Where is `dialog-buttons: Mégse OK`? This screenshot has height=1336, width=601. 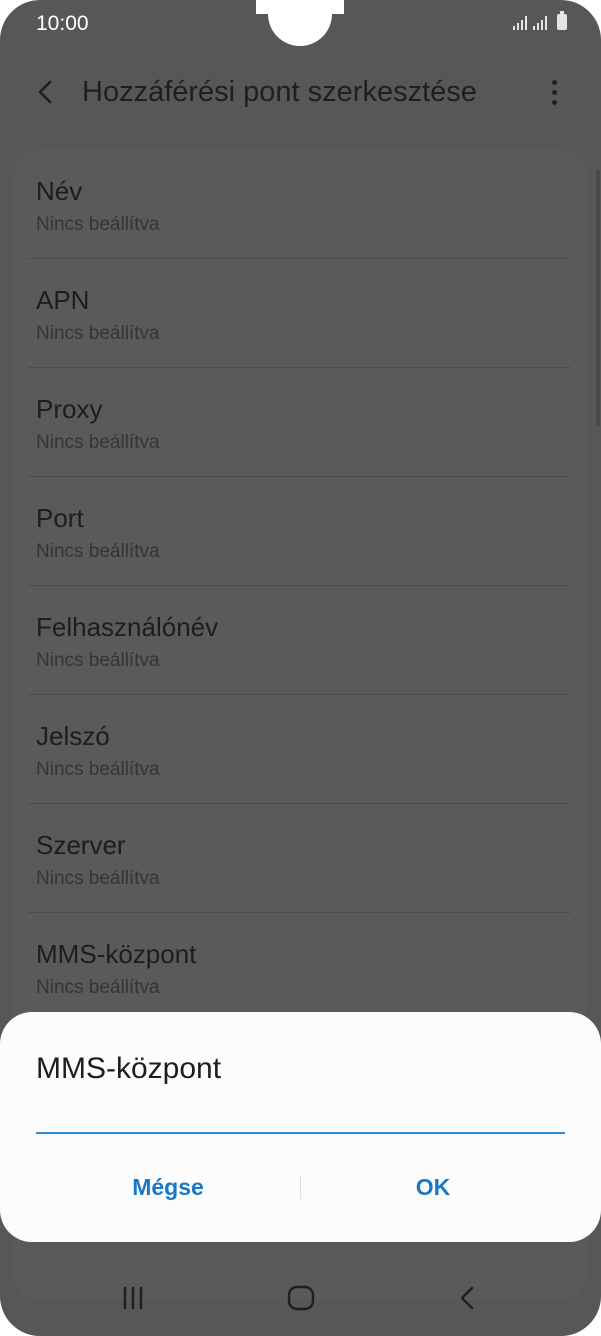
dialog-buttons: Mégse OK is located at coordinates (300, 1187).